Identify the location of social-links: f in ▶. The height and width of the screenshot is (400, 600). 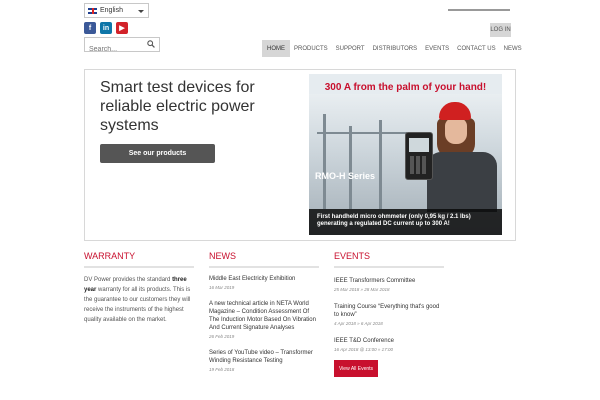
(106, 28).